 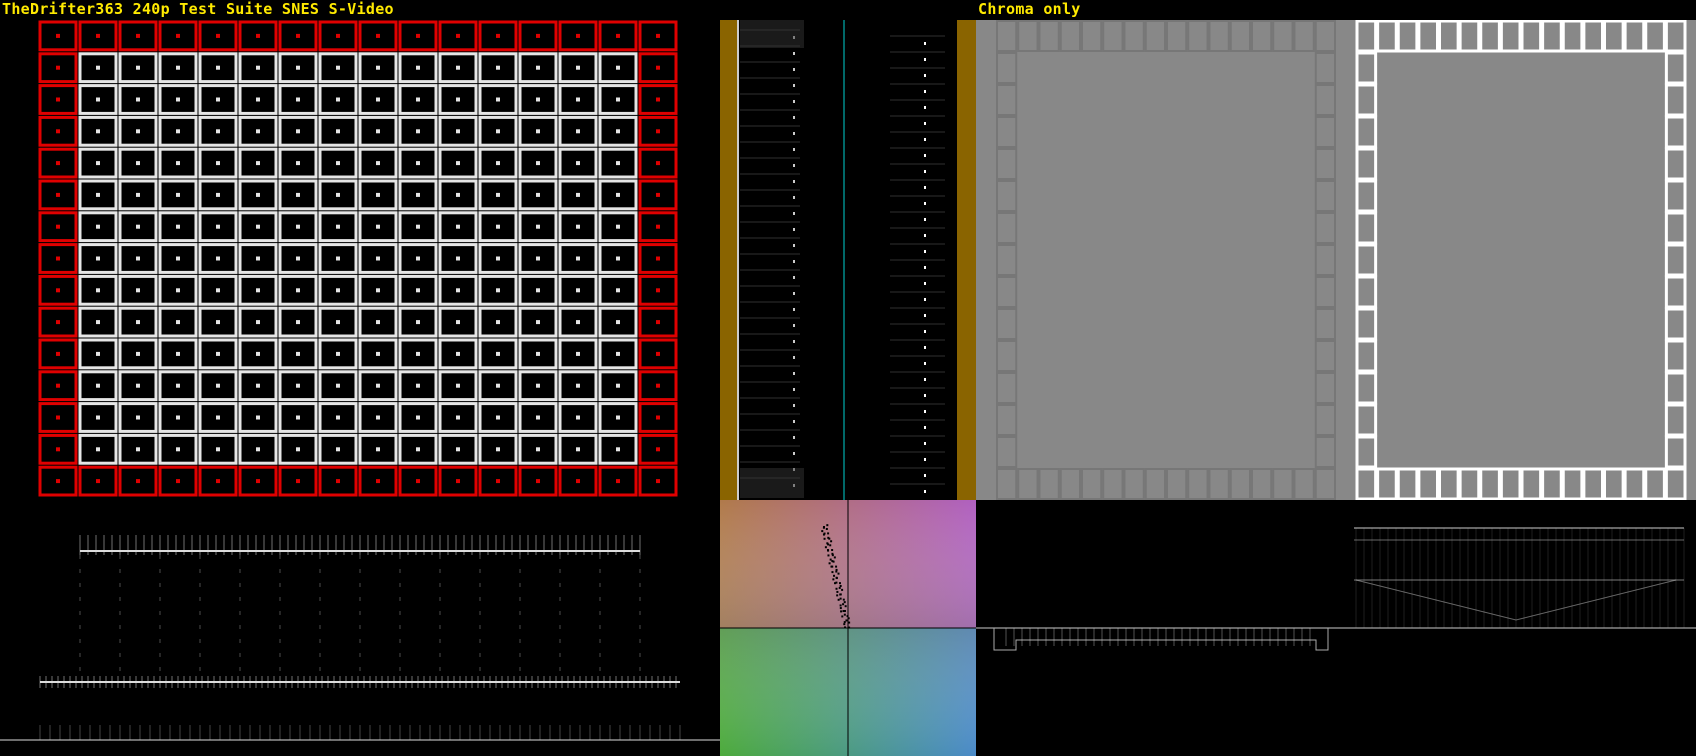 I want to click on luma-waveform, so click(x=360, y=628).